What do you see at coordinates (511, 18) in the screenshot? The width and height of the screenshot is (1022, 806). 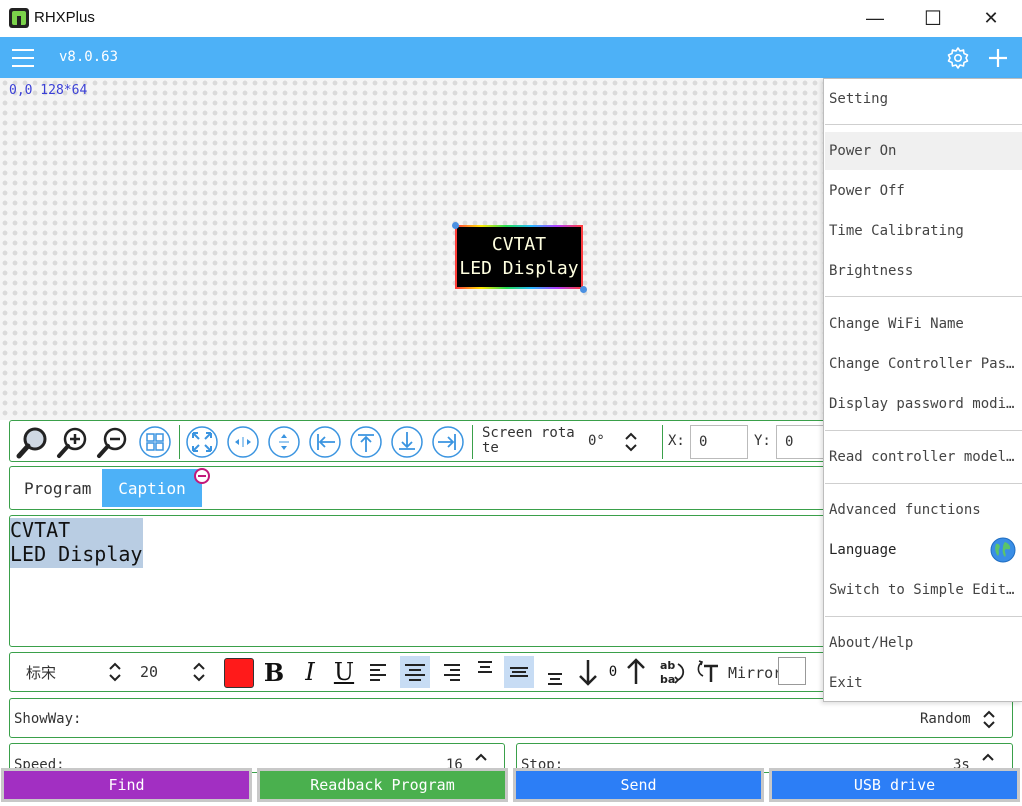 I see `title-bar: RHXPlus — ☐ ✕` at bounding box center [511, 18].